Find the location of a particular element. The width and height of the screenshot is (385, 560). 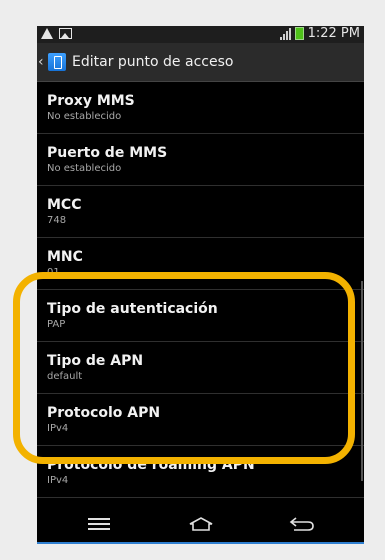

title-bar: ‹ Editar punto de acceso is located at coordinates (200, 62).